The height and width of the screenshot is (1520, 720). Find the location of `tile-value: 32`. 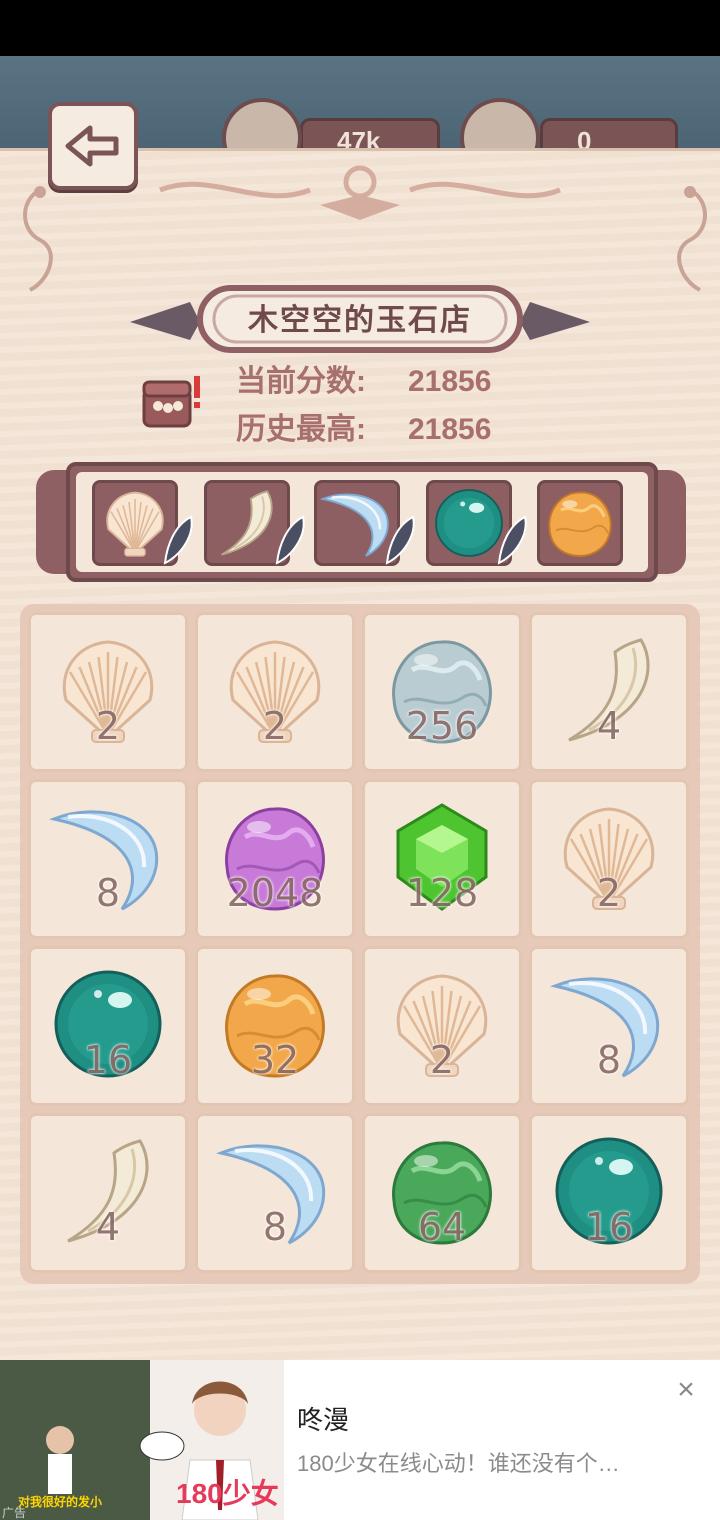

tile-value: 32 is located at coordinates (275, 1060).